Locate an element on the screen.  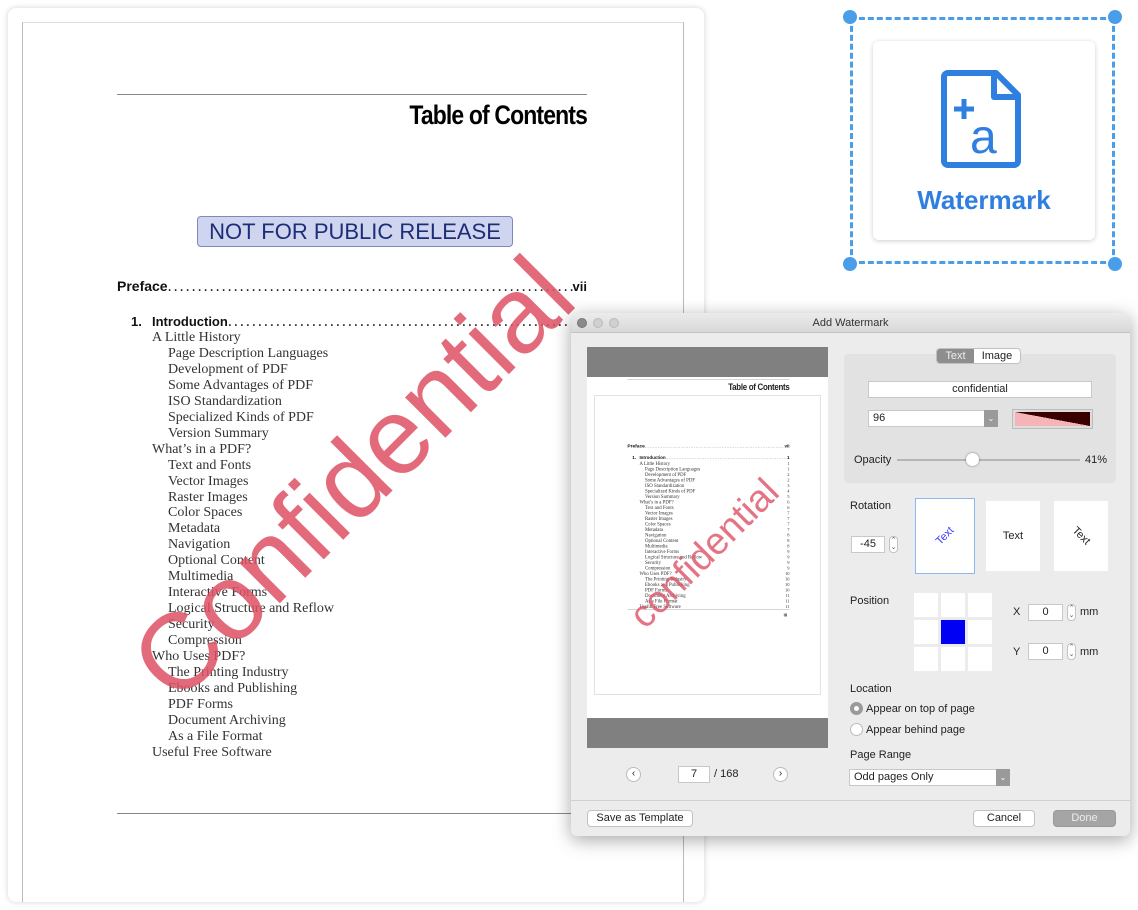
watermark-feature-card: a Watermark is located at coordinates (984, 140).